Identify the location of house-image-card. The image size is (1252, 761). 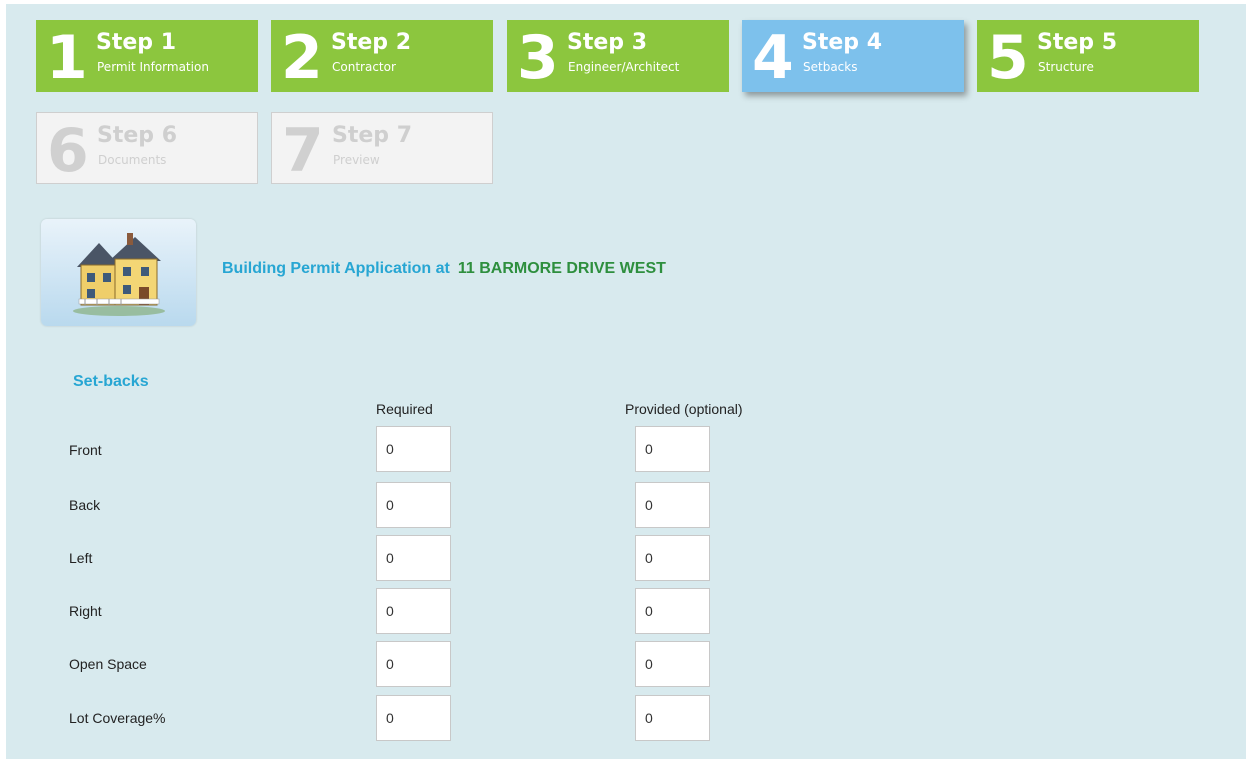
(118, 272).